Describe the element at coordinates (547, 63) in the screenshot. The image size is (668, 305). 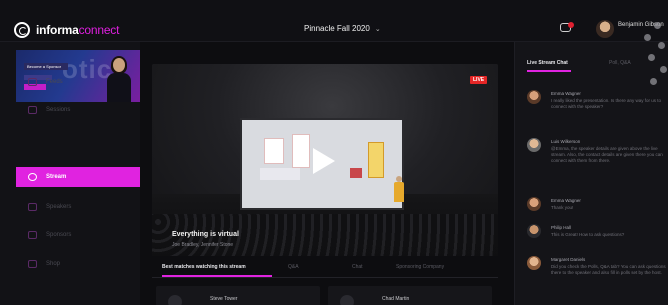
I see `tab-live-stream-chat: Live Stream Chat` at that location.